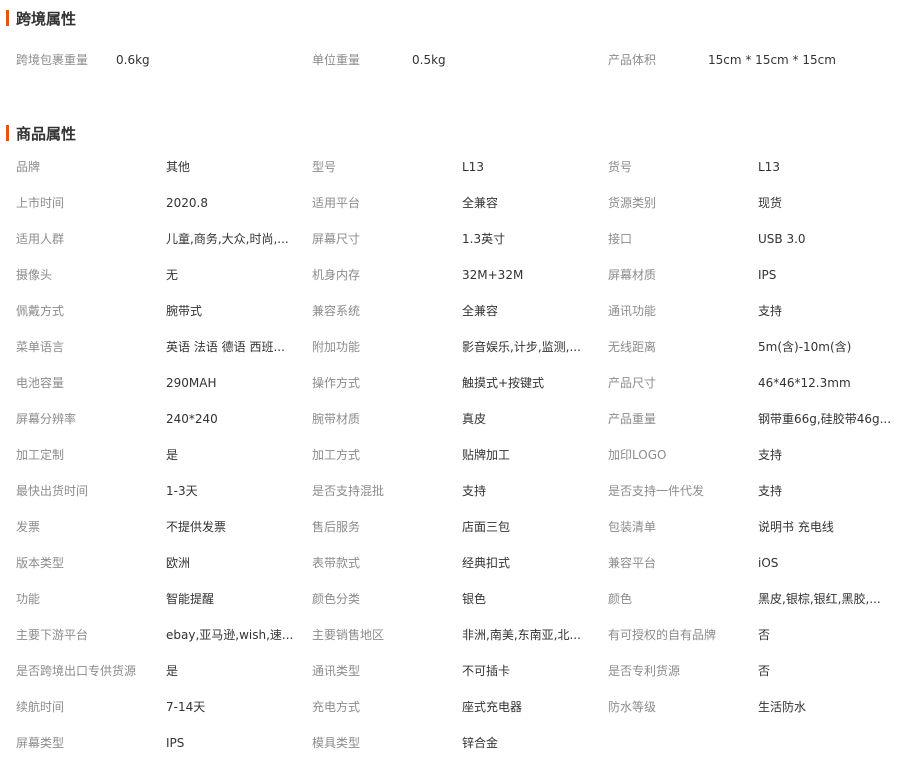 This screenshot has width=922, height=768. What do you see at coordinates (336, 239) in the screenshot?
I see `attribute-label: 屏幕尺寸` at bounding box center [336, 239].